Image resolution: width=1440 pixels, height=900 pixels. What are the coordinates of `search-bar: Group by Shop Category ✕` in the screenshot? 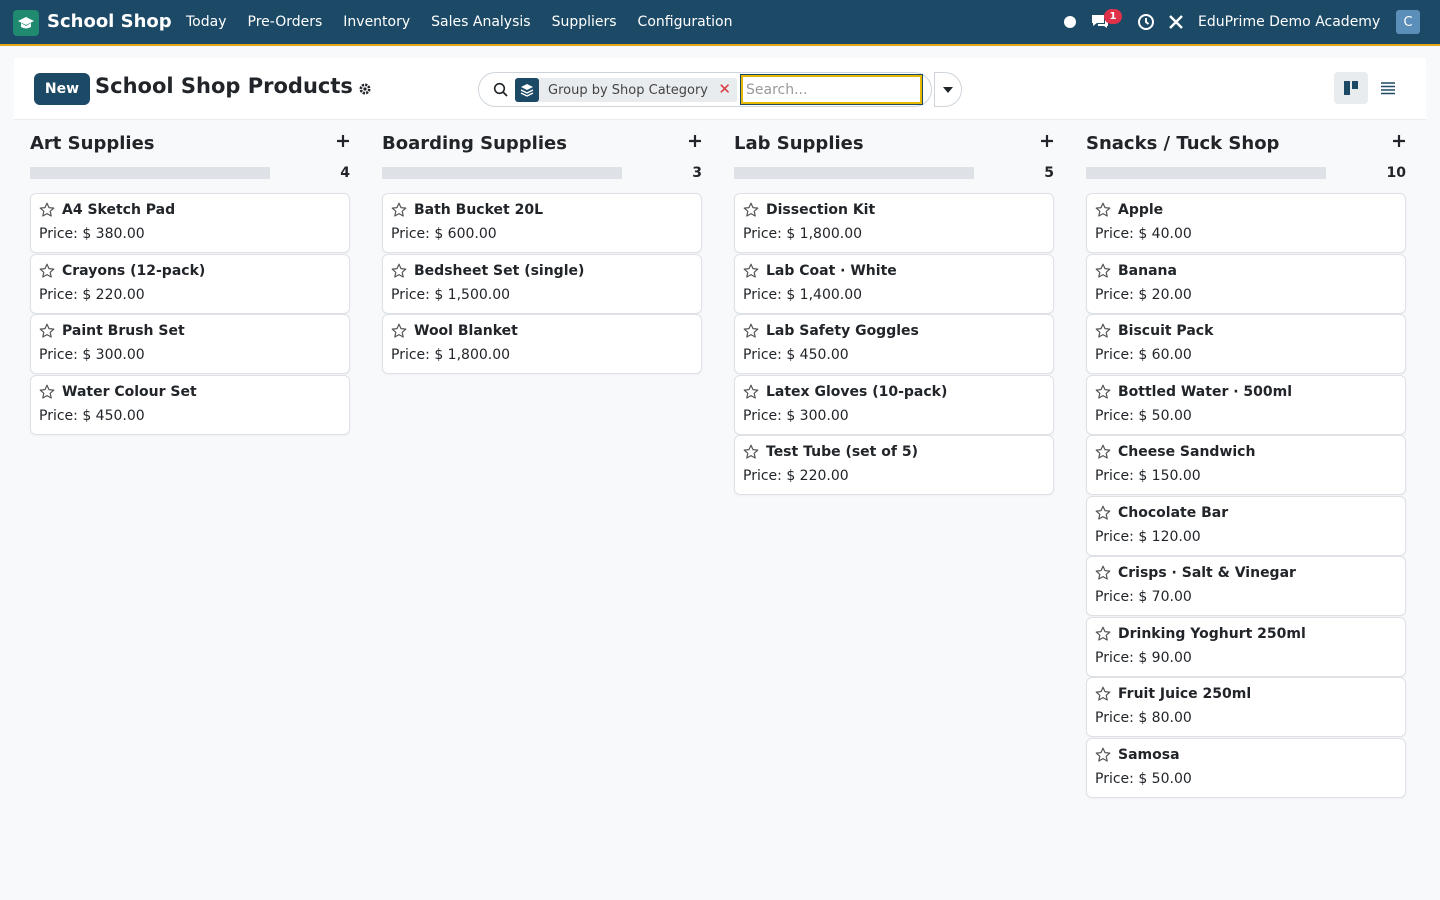 It's located at (705, 89).